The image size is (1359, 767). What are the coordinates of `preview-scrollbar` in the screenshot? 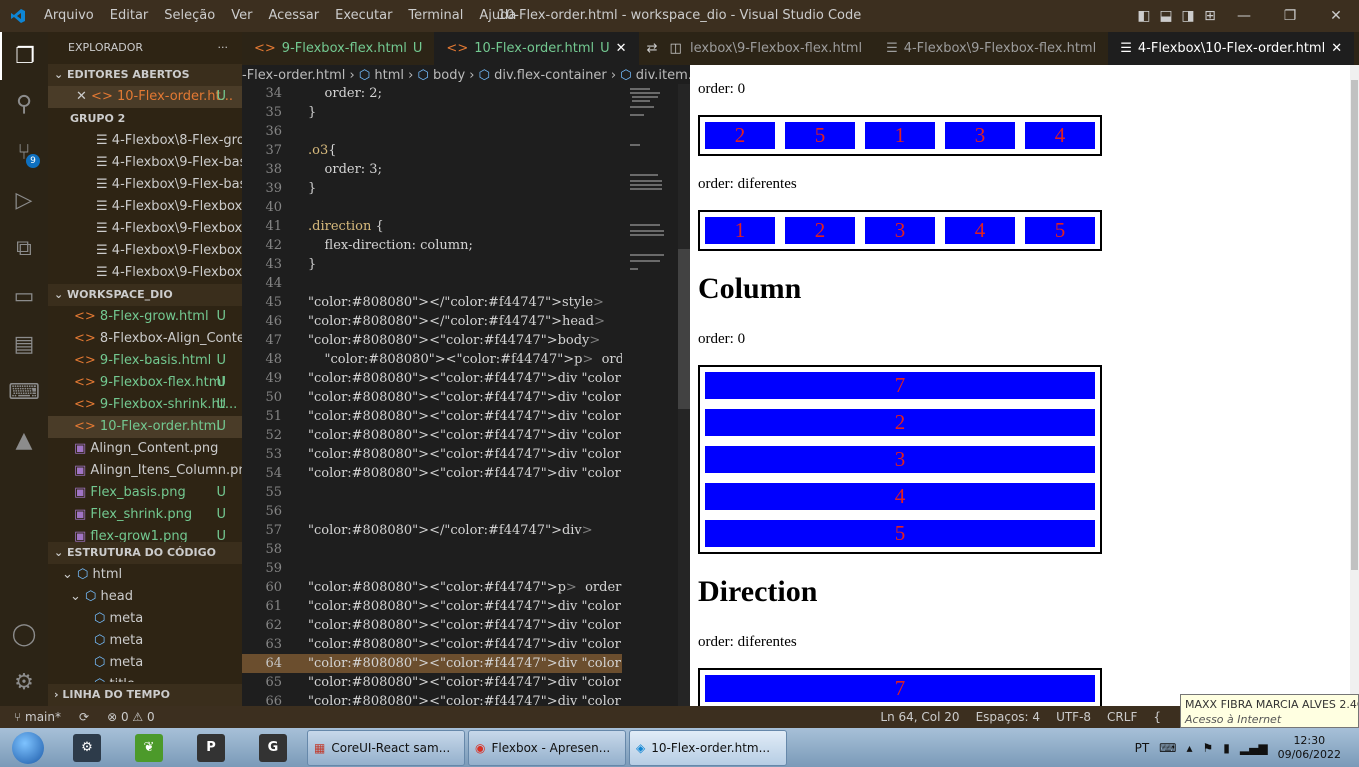 It's located at (1354, 385).